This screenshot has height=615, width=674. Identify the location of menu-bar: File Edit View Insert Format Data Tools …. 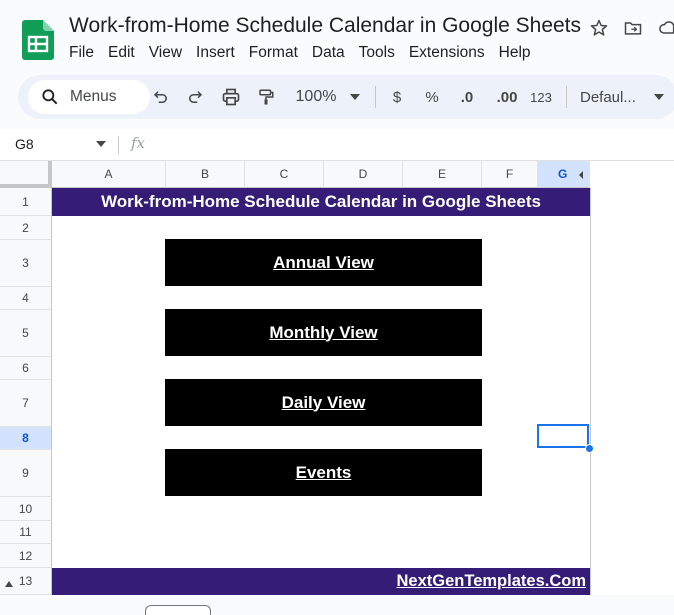
(300, 53).